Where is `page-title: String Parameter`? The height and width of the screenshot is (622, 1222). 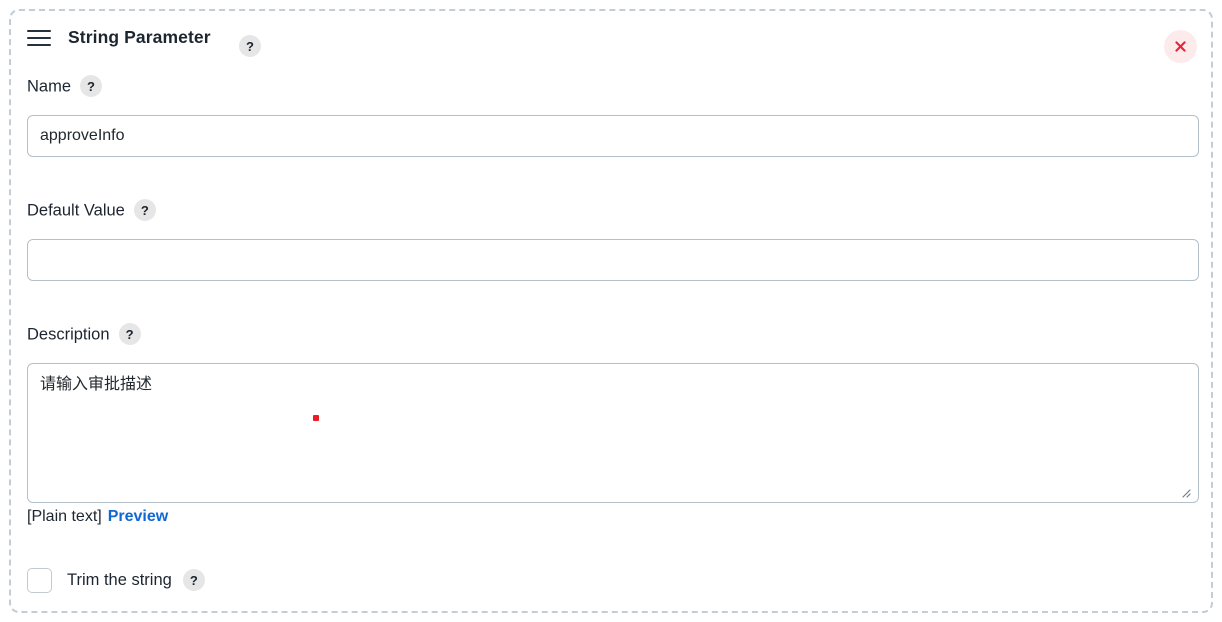
page-title: String Parameter is located at coordinates (139, 37).